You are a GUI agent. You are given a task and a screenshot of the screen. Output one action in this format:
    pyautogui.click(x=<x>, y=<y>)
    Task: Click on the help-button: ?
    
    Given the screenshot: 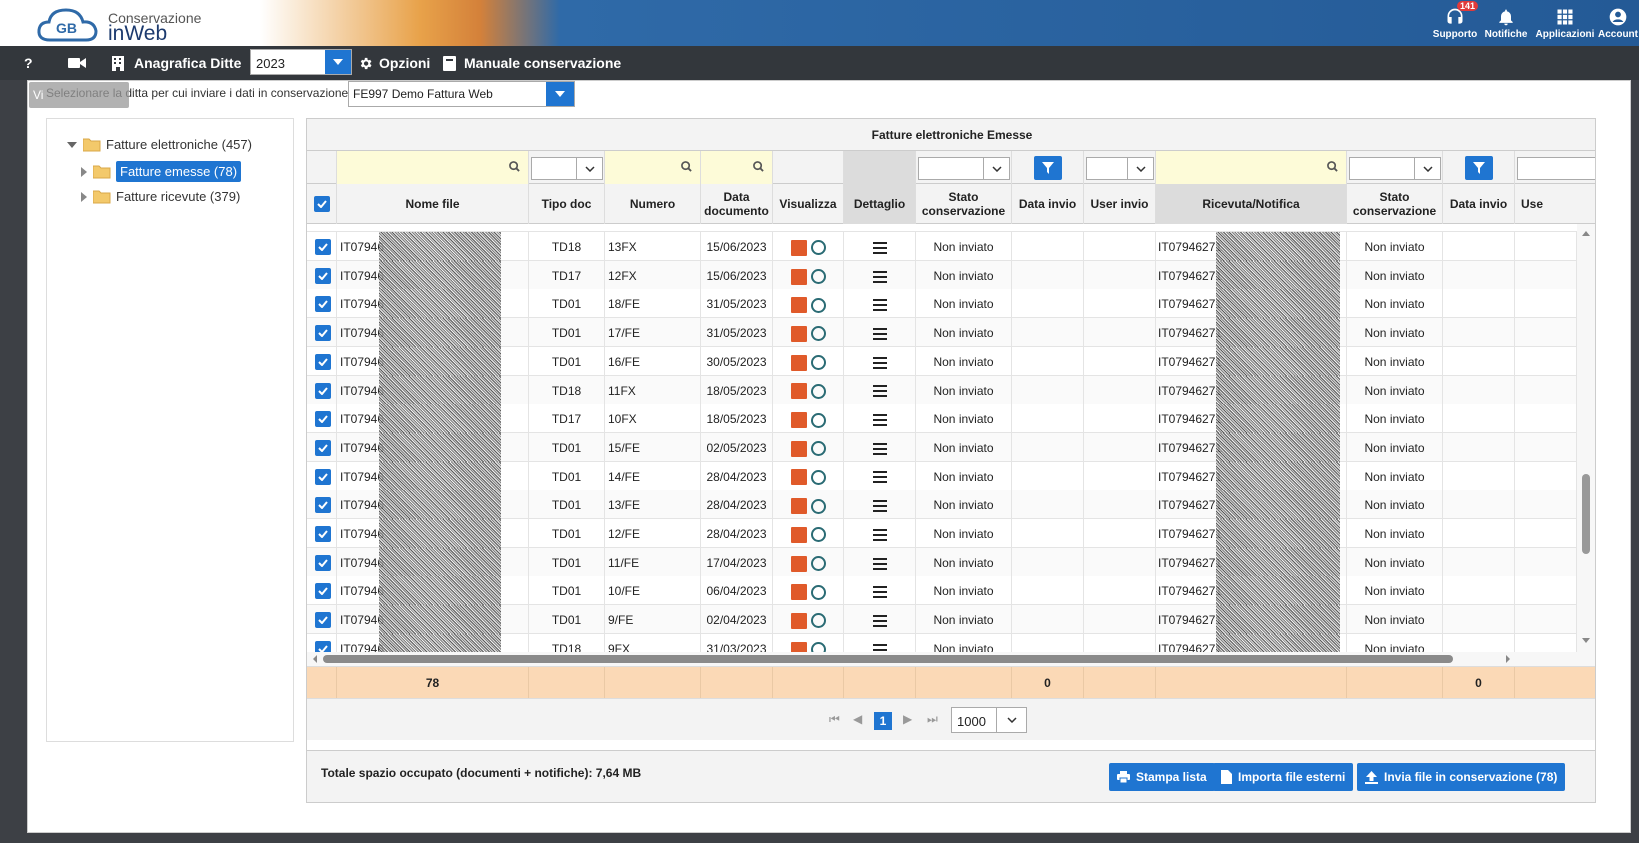 What is the action you would take?
    pyautogui.click(x=28, y=63)
    